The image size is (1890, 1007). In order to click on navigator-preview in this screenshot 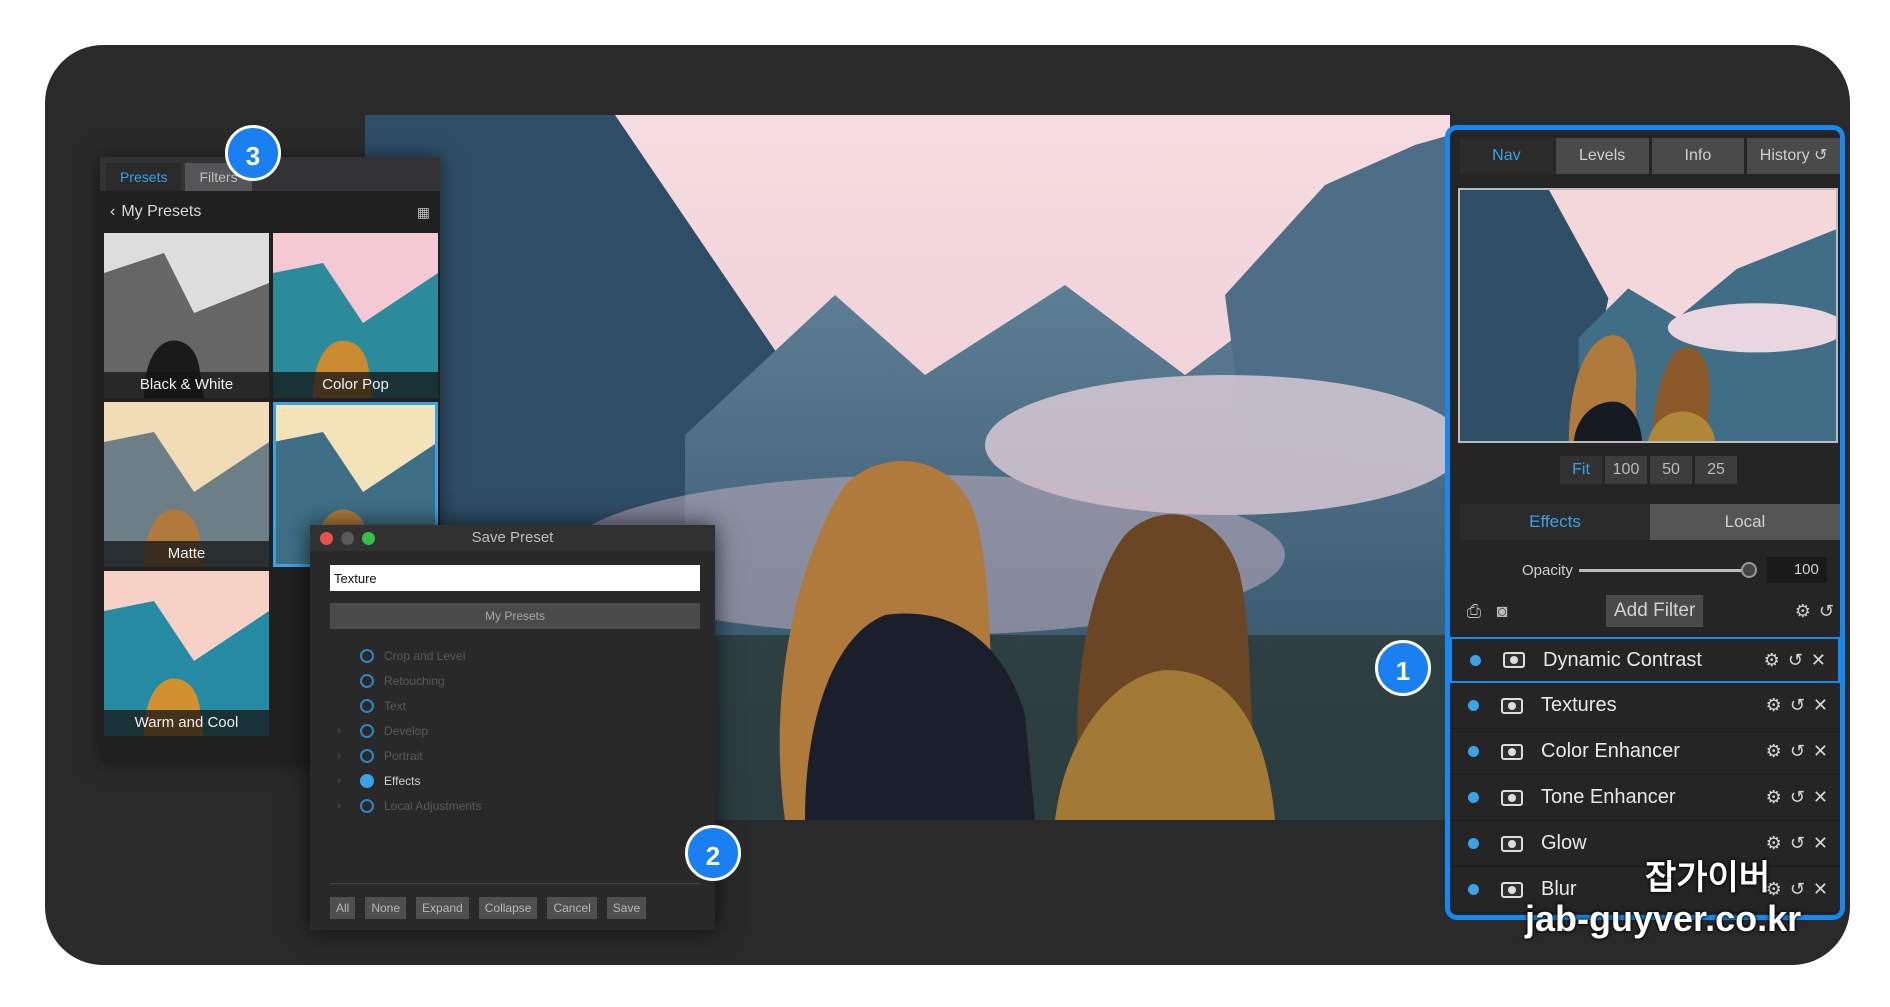, I will do `click(1648, 315)`.